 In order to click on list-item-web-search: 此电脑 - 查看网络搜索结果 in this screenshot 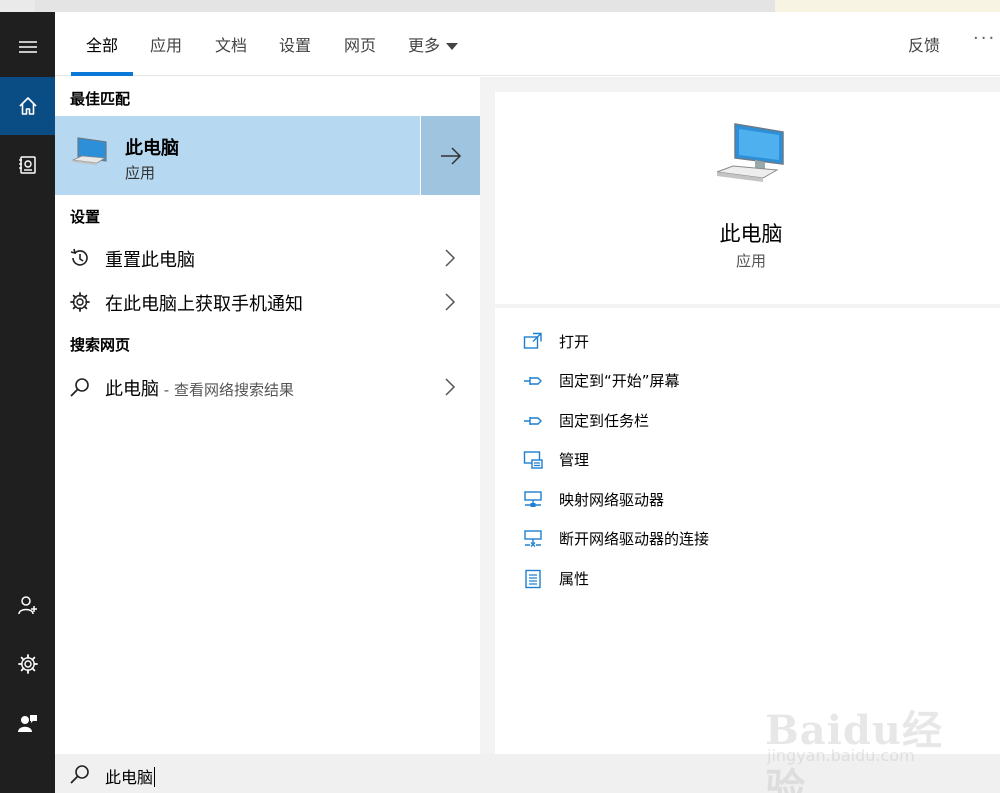, I will do `click(267, 387)`.